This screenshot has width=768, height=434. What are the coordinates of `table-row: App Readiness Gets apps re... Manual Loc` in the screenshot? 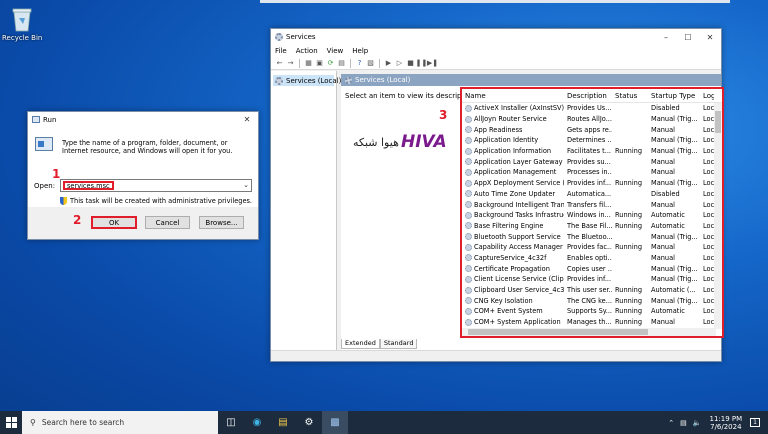 It's located at (592, 129).